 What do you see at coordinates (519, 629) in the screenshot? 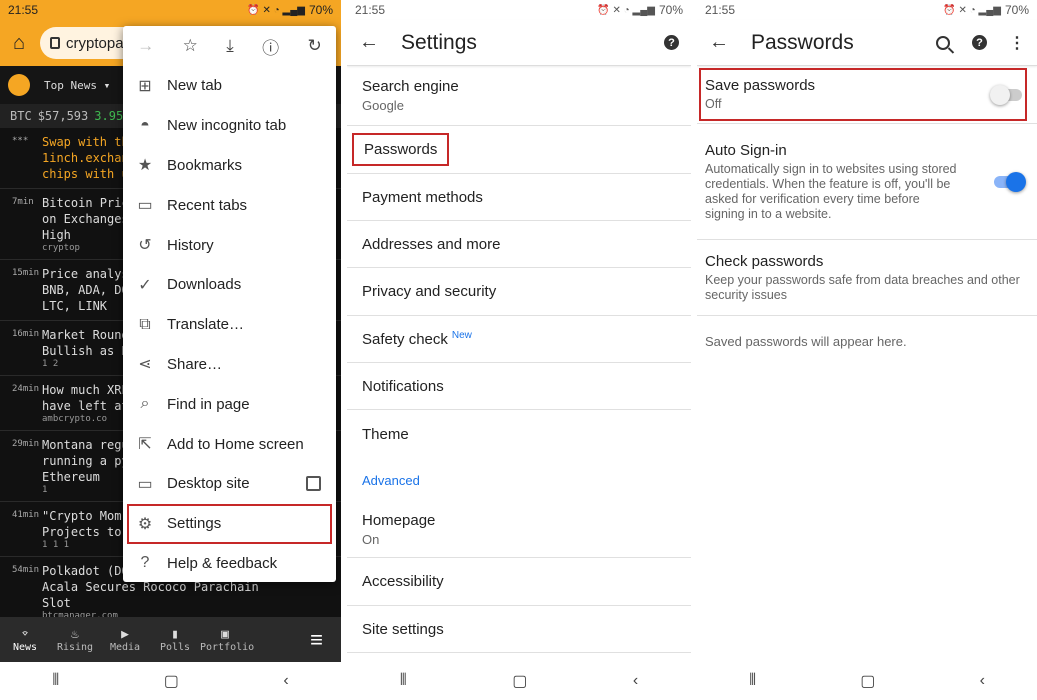
I see `setting-site-settings: Site settings` at bounding box center [519, 629].